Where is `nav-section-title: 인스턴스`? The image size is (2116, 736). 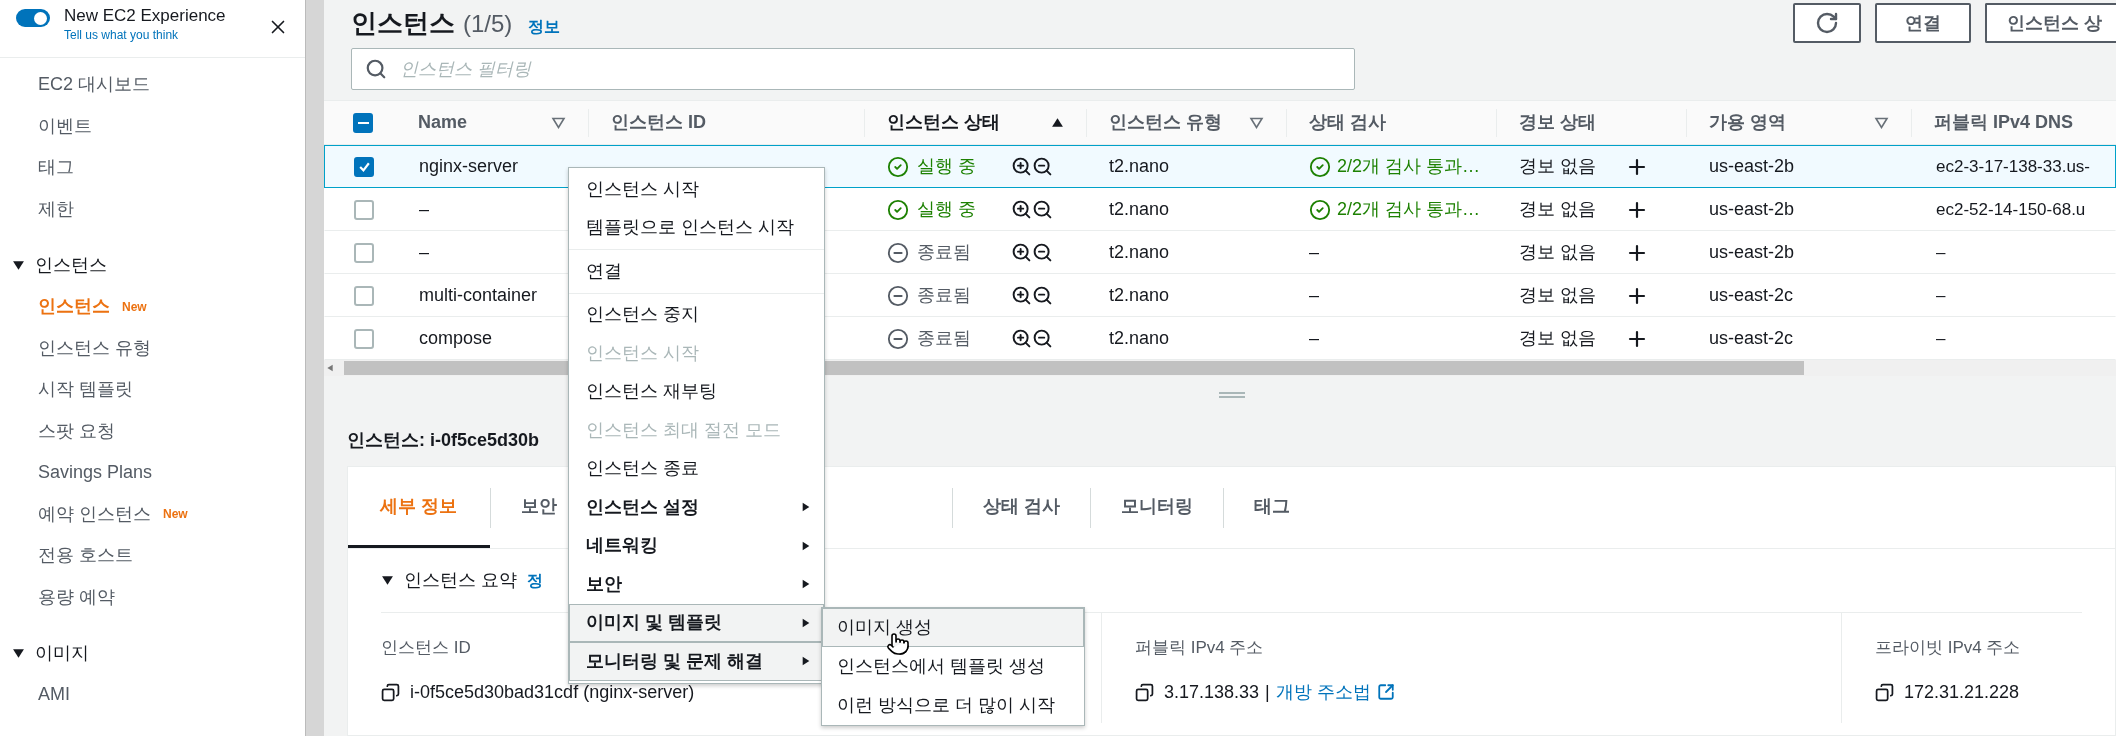 nav-section-title: 인스턴스 is located at coordinates (71, 265).